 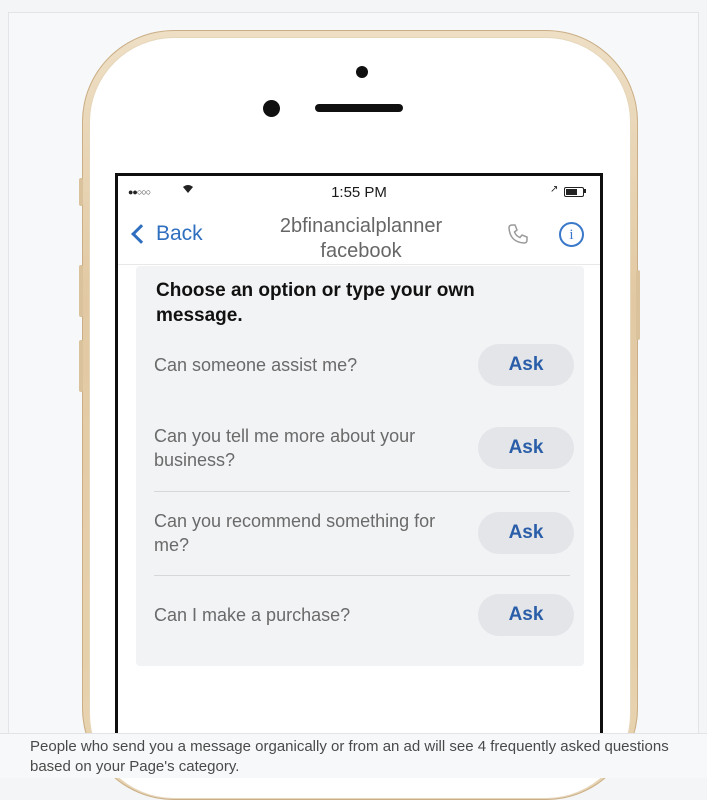 I want to click on mute-switch, so click(x=81, y=192).